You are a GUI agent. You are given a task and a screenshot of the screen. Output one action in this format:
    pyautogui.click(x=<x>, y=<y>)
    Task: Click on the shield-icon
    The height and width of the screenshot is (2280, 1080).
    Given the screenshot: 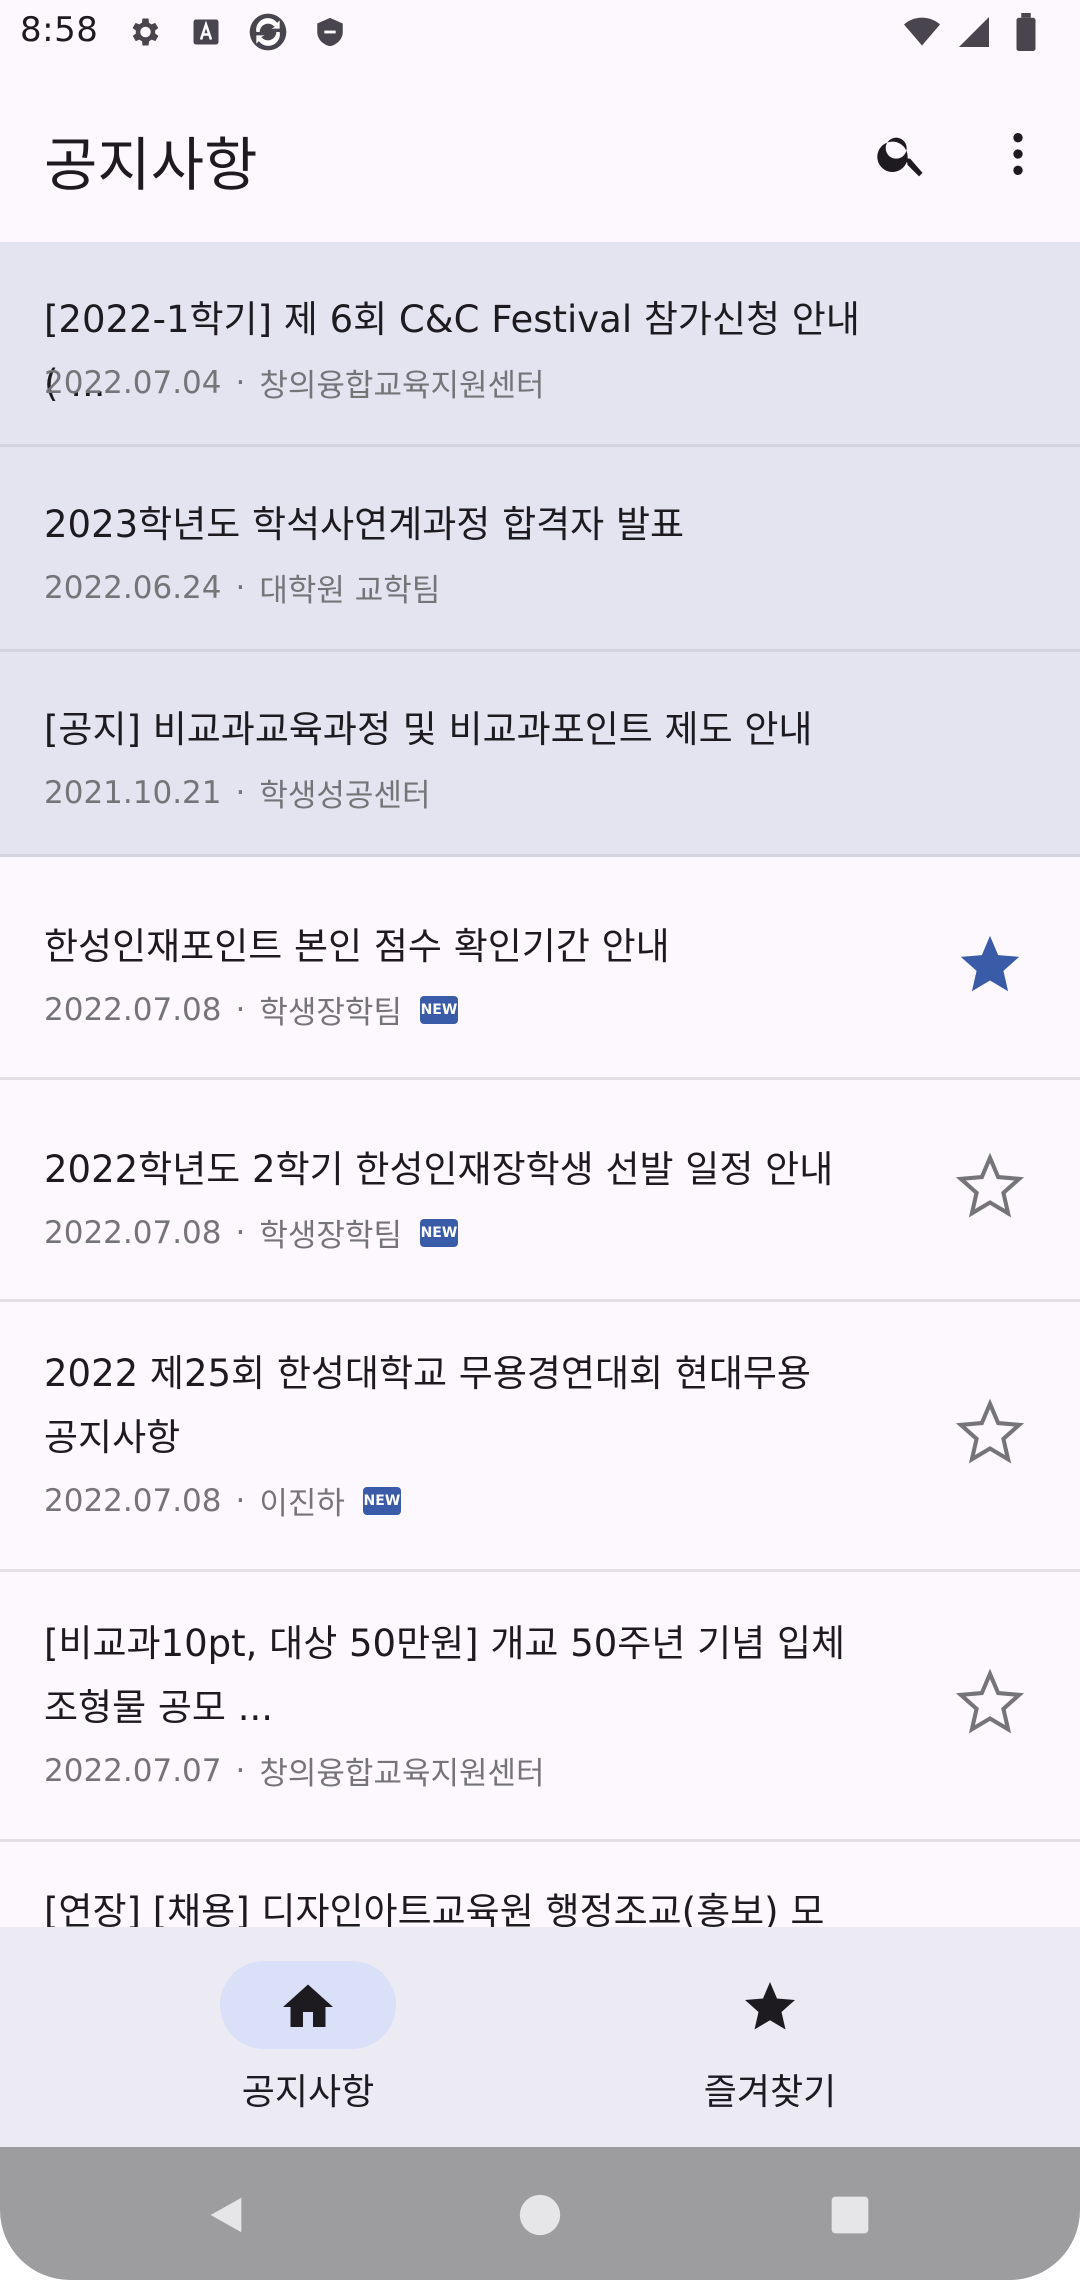 What is the action you would take?
    pyautogui.click(x=330, y=32)
    